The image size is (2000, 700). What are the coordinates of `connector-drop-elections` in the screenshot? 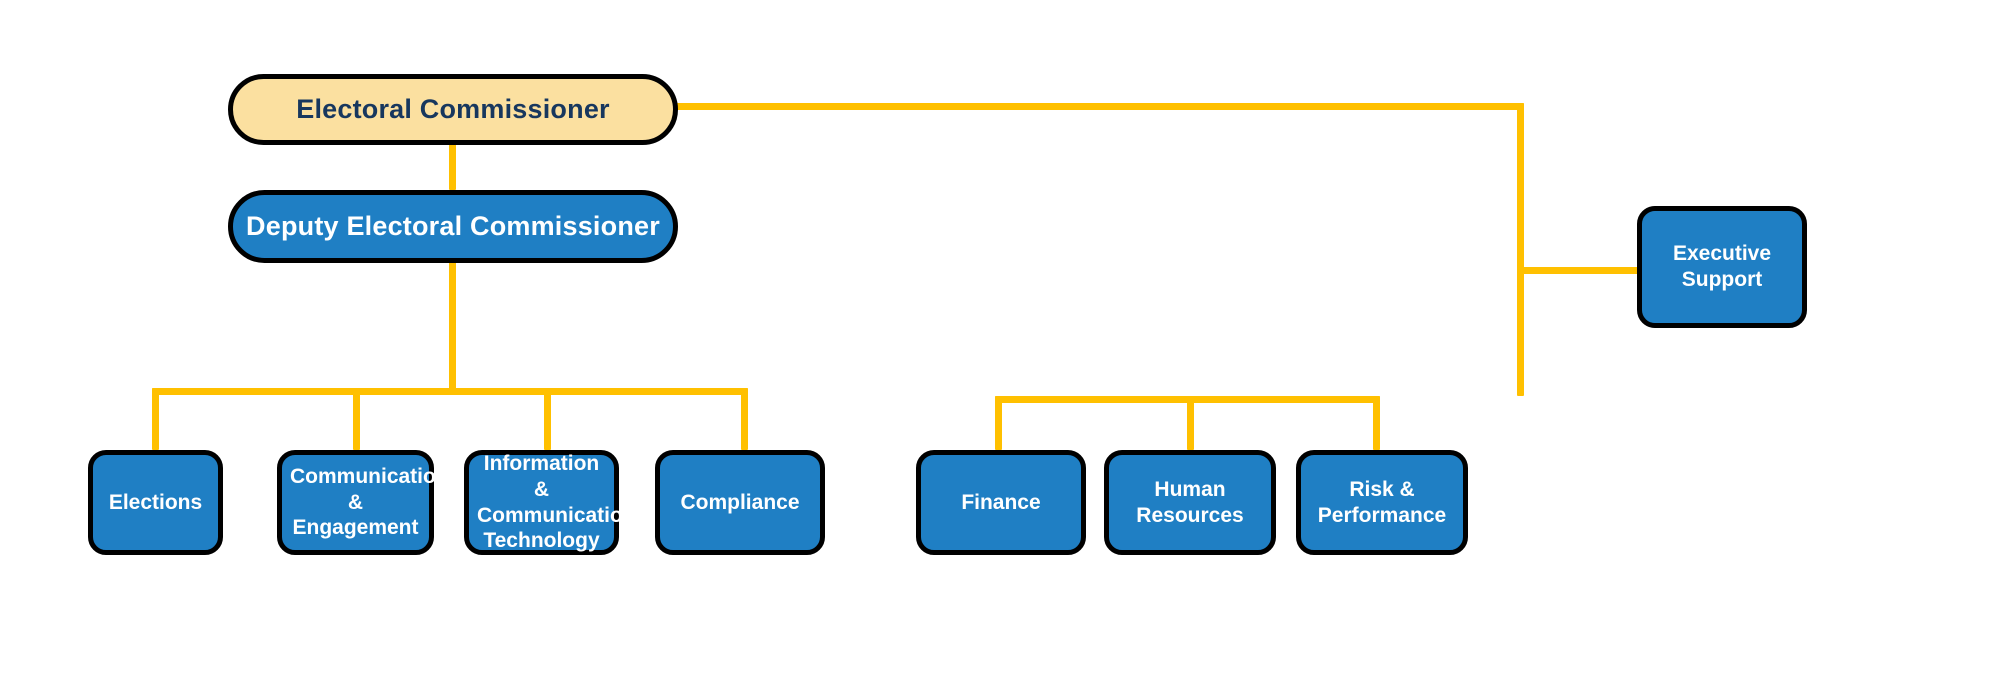 It's located at (155, 419).